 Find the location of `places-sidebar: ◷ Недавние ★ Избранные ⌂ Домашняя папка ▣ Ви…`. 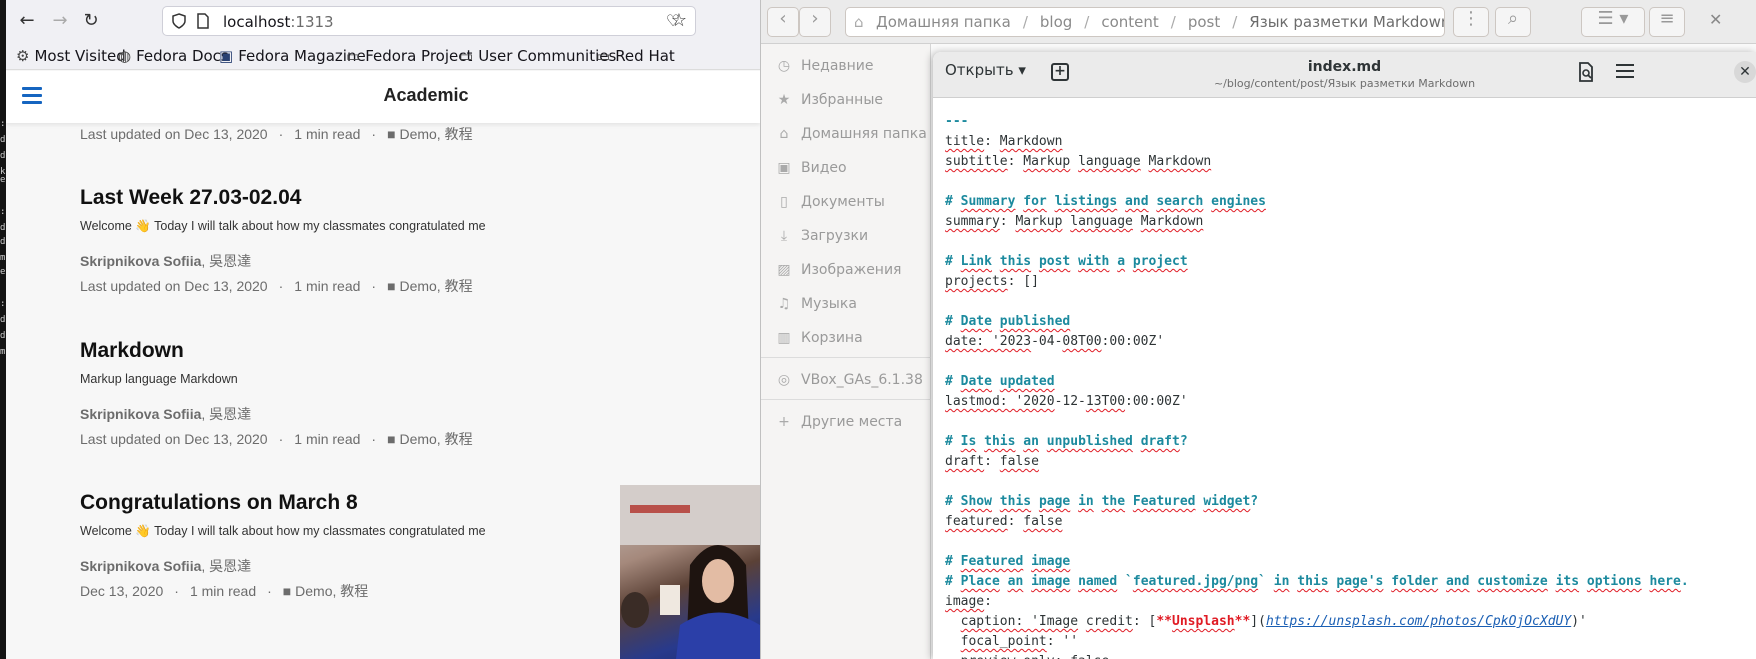

places-sidebar: ◷ Недавние ★ Избранные ⌂ Домашняя папка ▣ Ви… is located at coordinates (846, 351).